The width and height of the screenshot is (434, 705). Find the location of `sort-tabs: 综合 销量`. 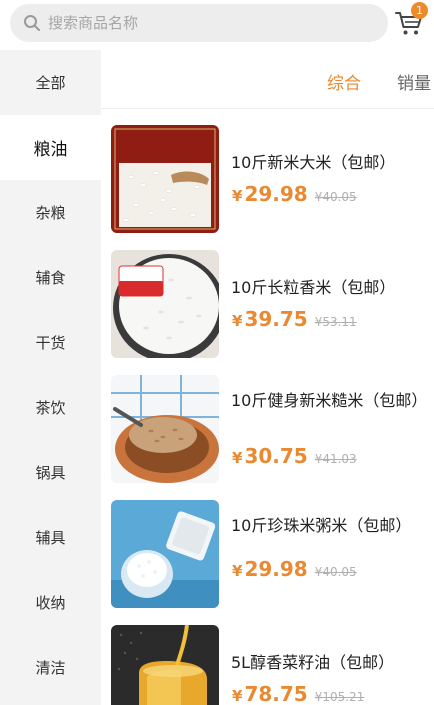

sort-tabs: 综合 销量 is located at coordinates (267, 80).